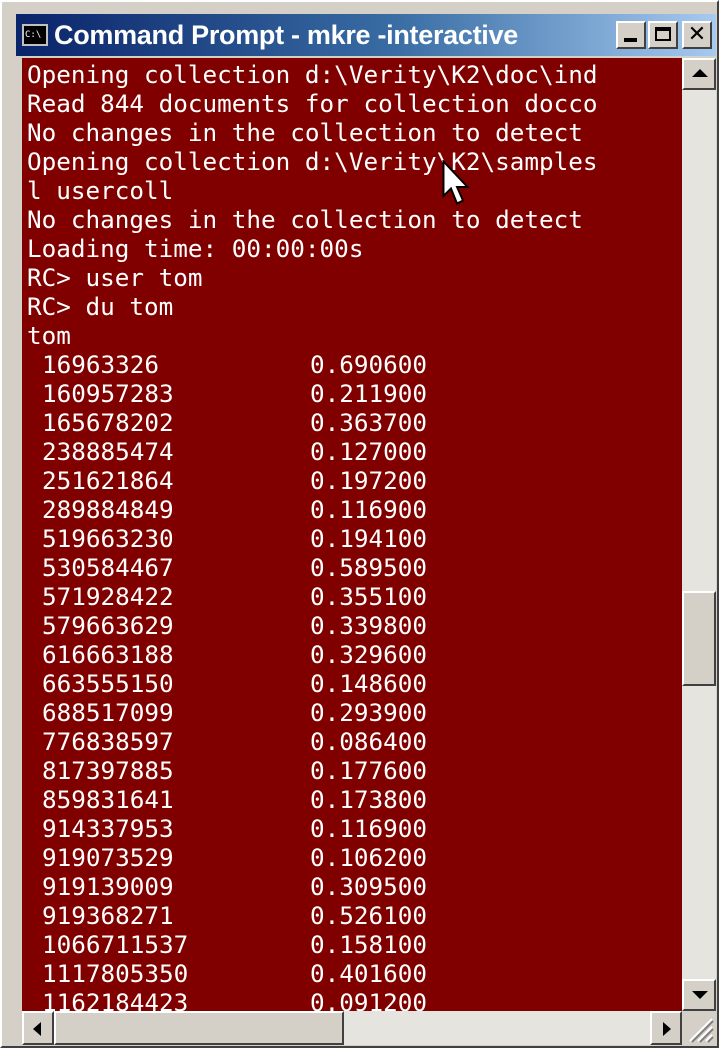 Image resolution: width=719 pixels, height=1050 pixels. I want to click on window-controls: ✕, so click(663, 35).